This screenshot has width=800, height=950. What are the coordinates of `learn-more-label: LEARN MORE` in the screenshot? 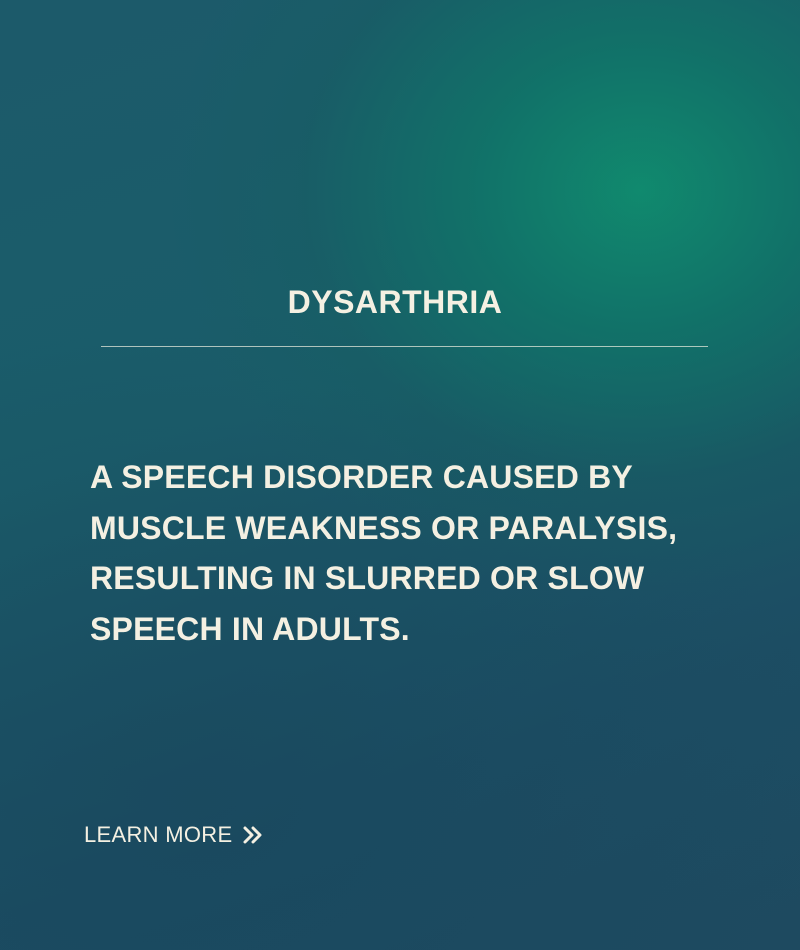 It's located at (158, 834).